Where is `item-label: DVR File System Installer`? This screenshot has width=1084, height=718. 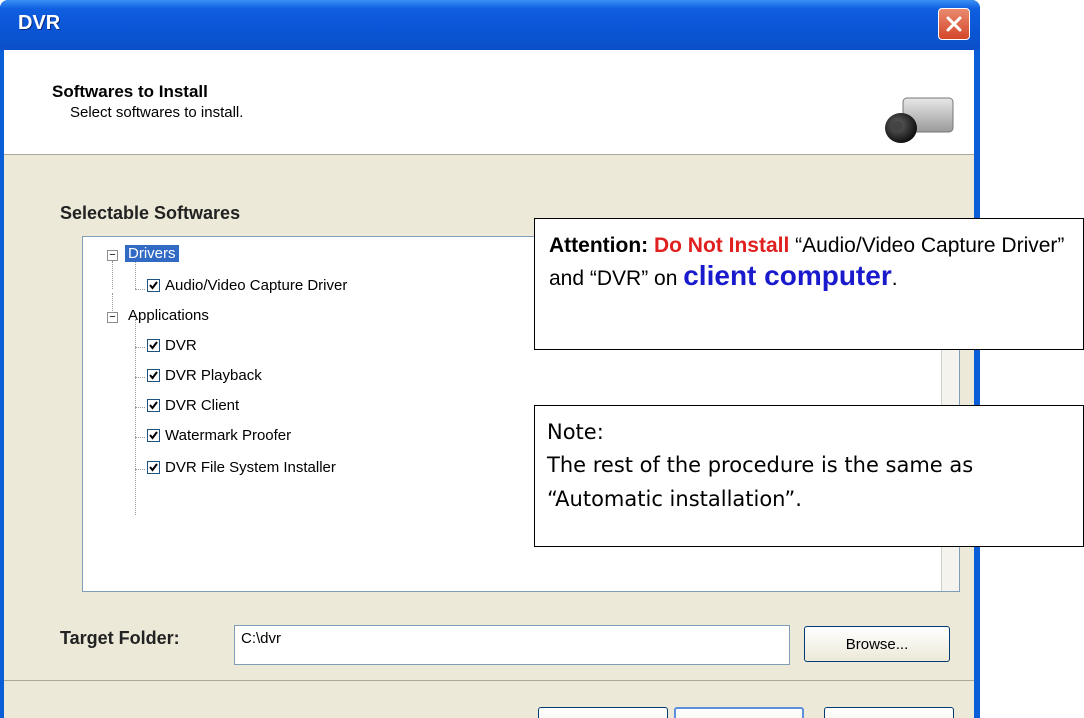
item-label: DVR File System Installer is located at coordinates (250, 467).